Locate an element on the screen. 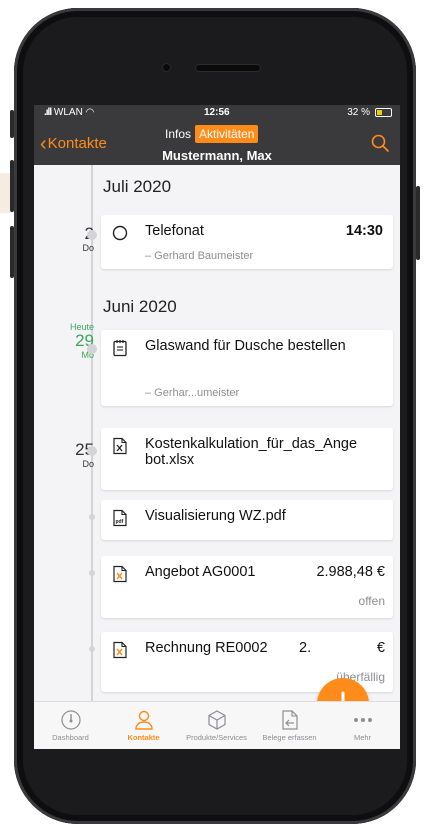  search-icon is located at coordinates (380, 143).